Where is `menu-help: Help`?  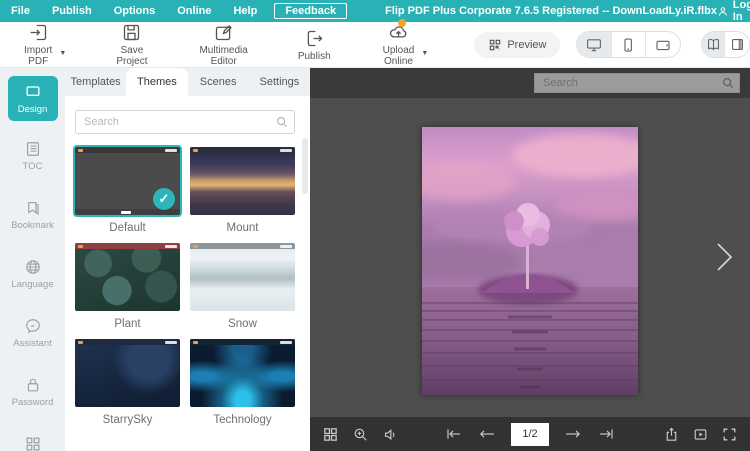 menu-help: Help is located at coordinates (245, 11).